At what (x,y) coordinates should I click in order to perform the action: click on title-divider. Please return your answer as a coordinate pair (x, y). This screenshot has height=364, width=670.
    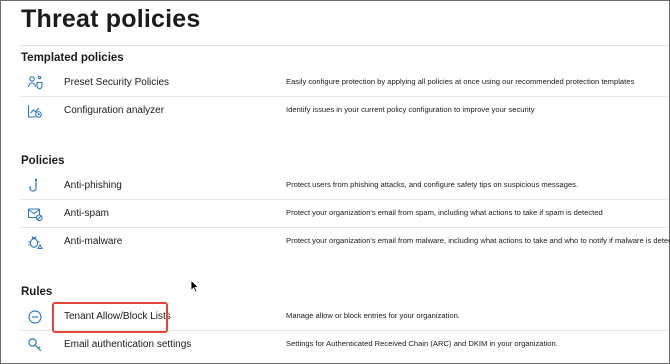
    Looking at the image, I should click on (344, 45).